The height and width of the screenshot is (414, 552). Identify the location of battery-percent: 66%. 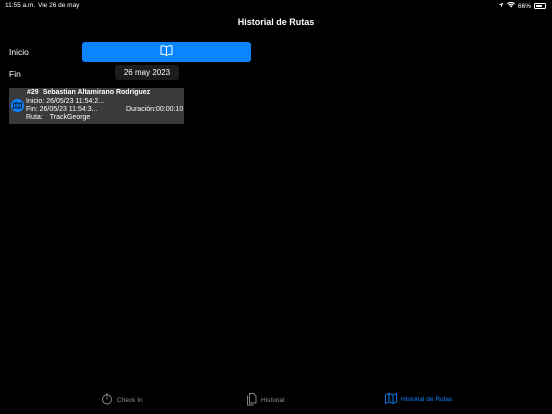
(524, 6).